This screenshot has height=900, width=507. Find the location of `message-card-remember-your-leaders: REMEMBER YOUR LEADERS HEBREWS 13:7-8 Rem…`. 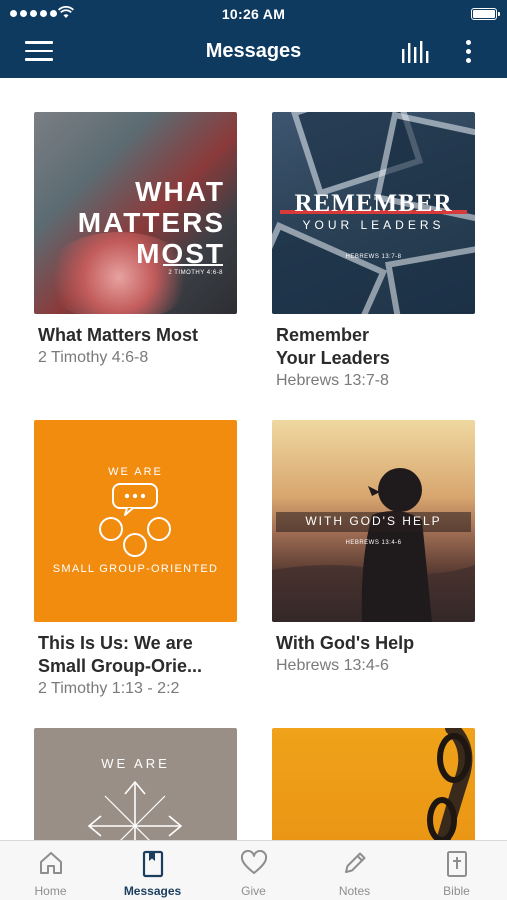

message-card-remember-your-leaders: REMEMBER YOUR LEADERS HEBREWS 13:7-8 Rem… is located at coordinates (373, 252).